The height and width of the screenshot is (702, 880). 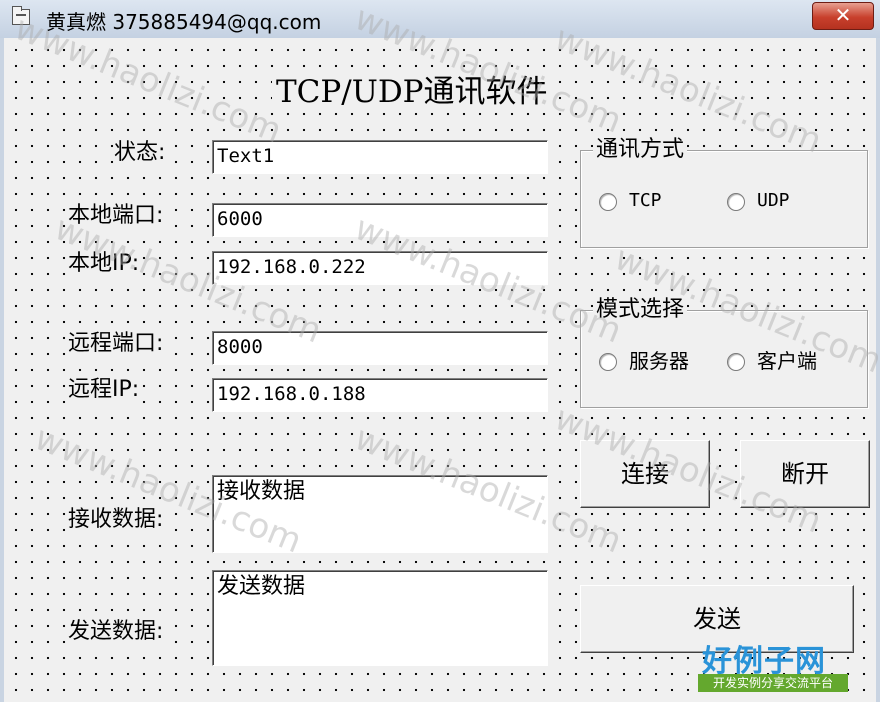 What do you see at coordinates (645, 200) in the screenshot?
I see `tcp-radio-label: TCP` at bounding box center [645, 200].